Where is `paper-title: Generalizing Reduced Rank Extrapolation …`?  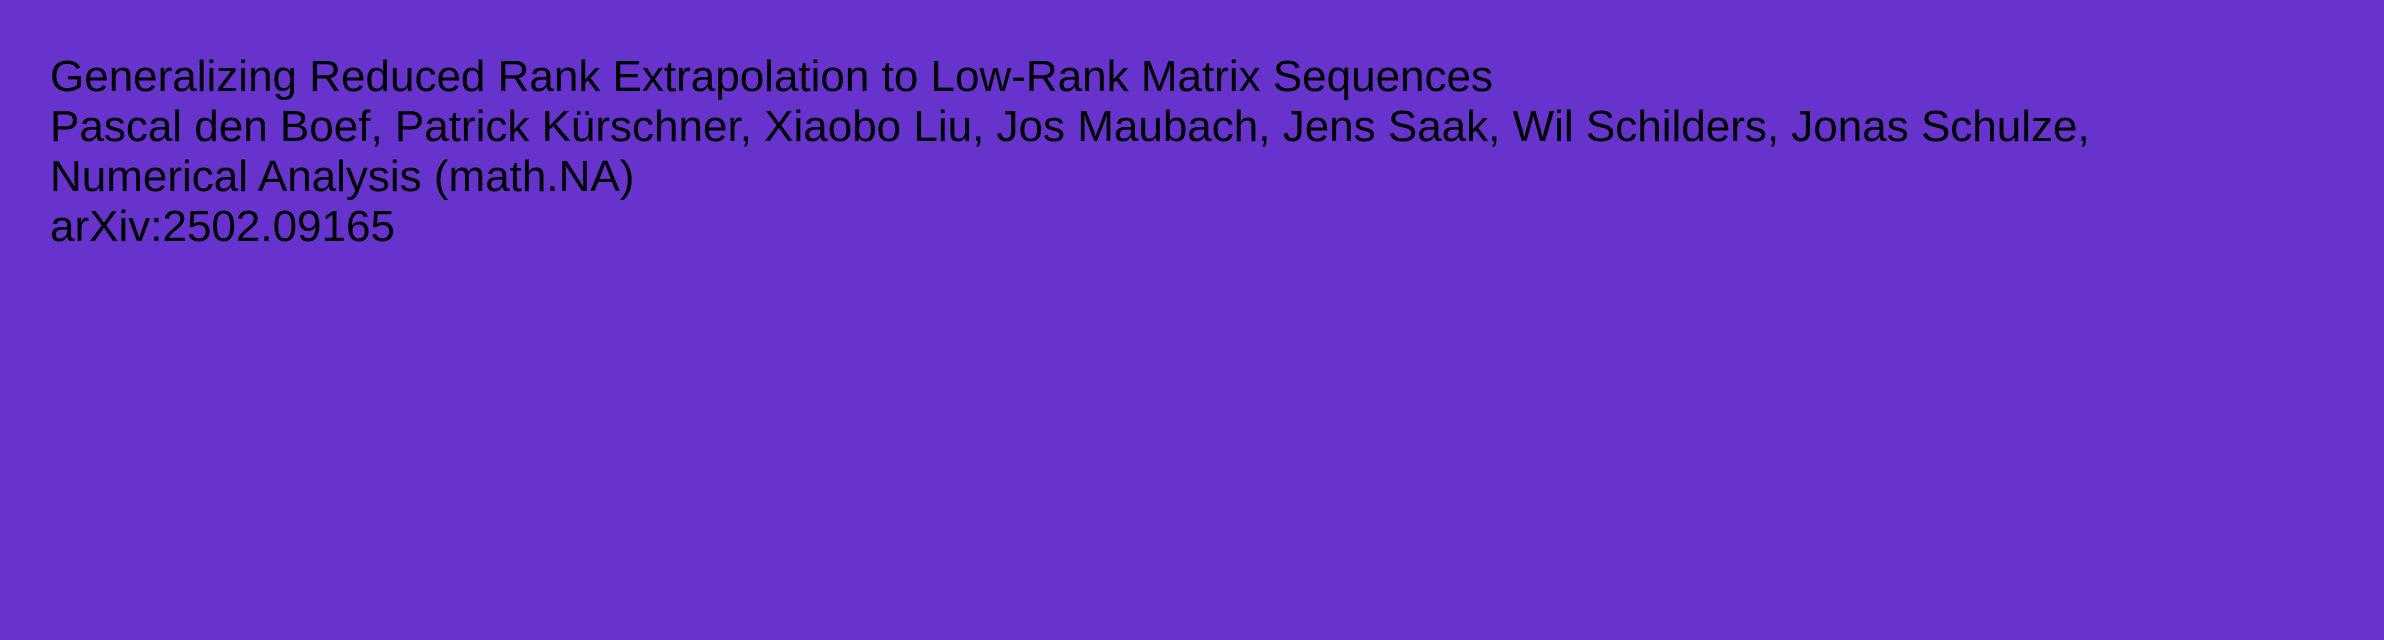
paper-title: Generalizing Reduced Rank Extrapolation … is located at coordinates (771, 76).